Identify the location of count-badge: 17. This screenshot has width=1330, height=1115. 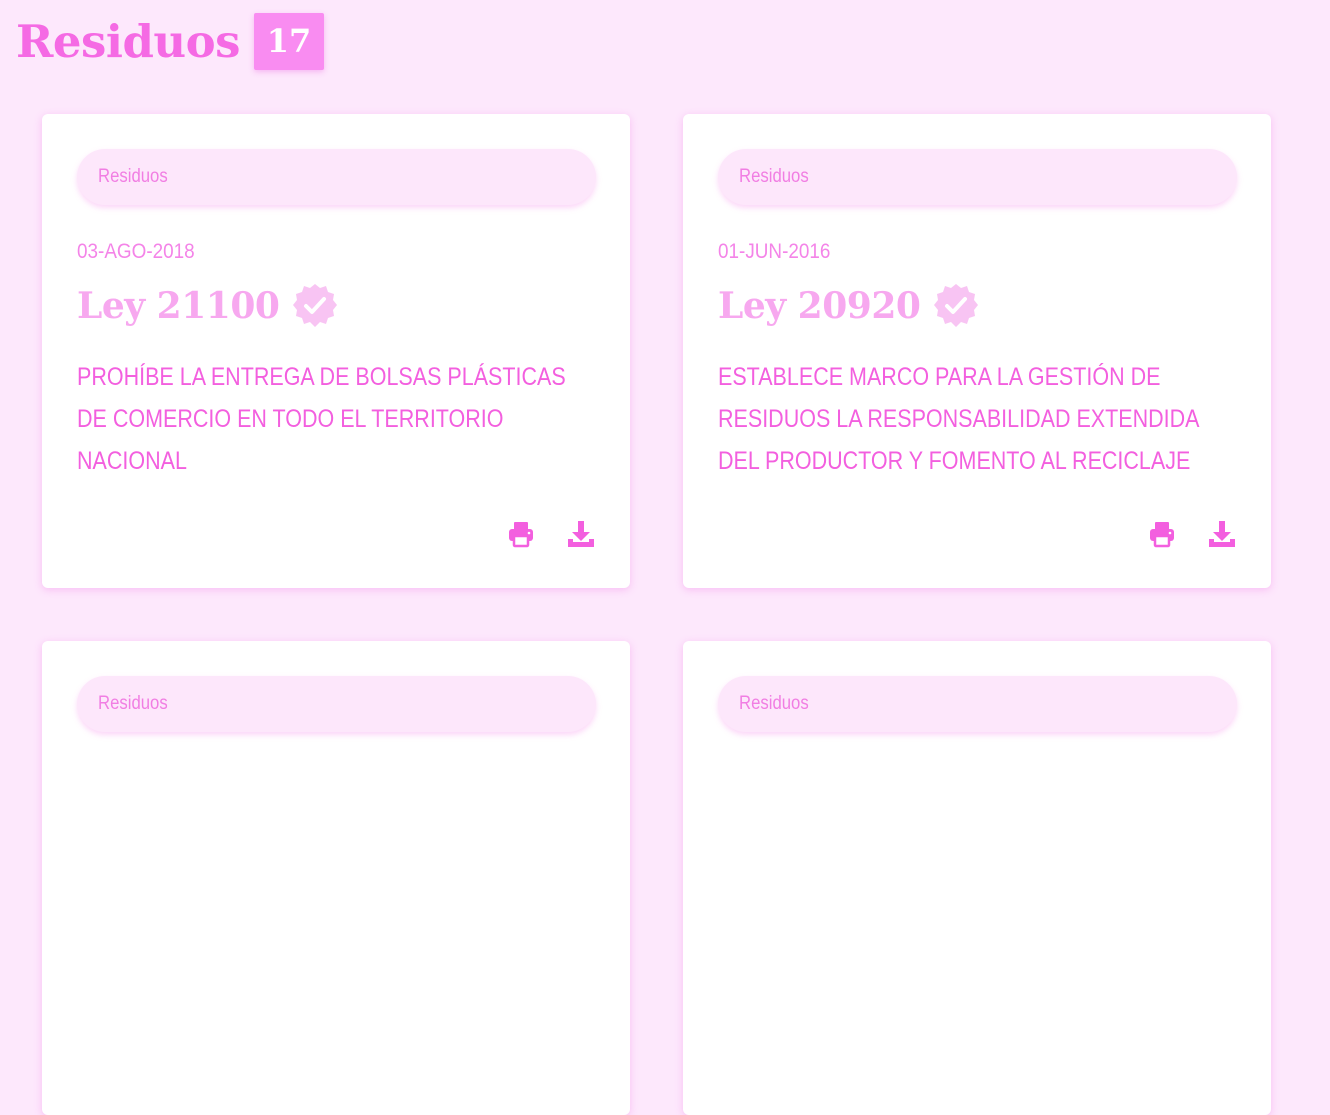
(289, 41).